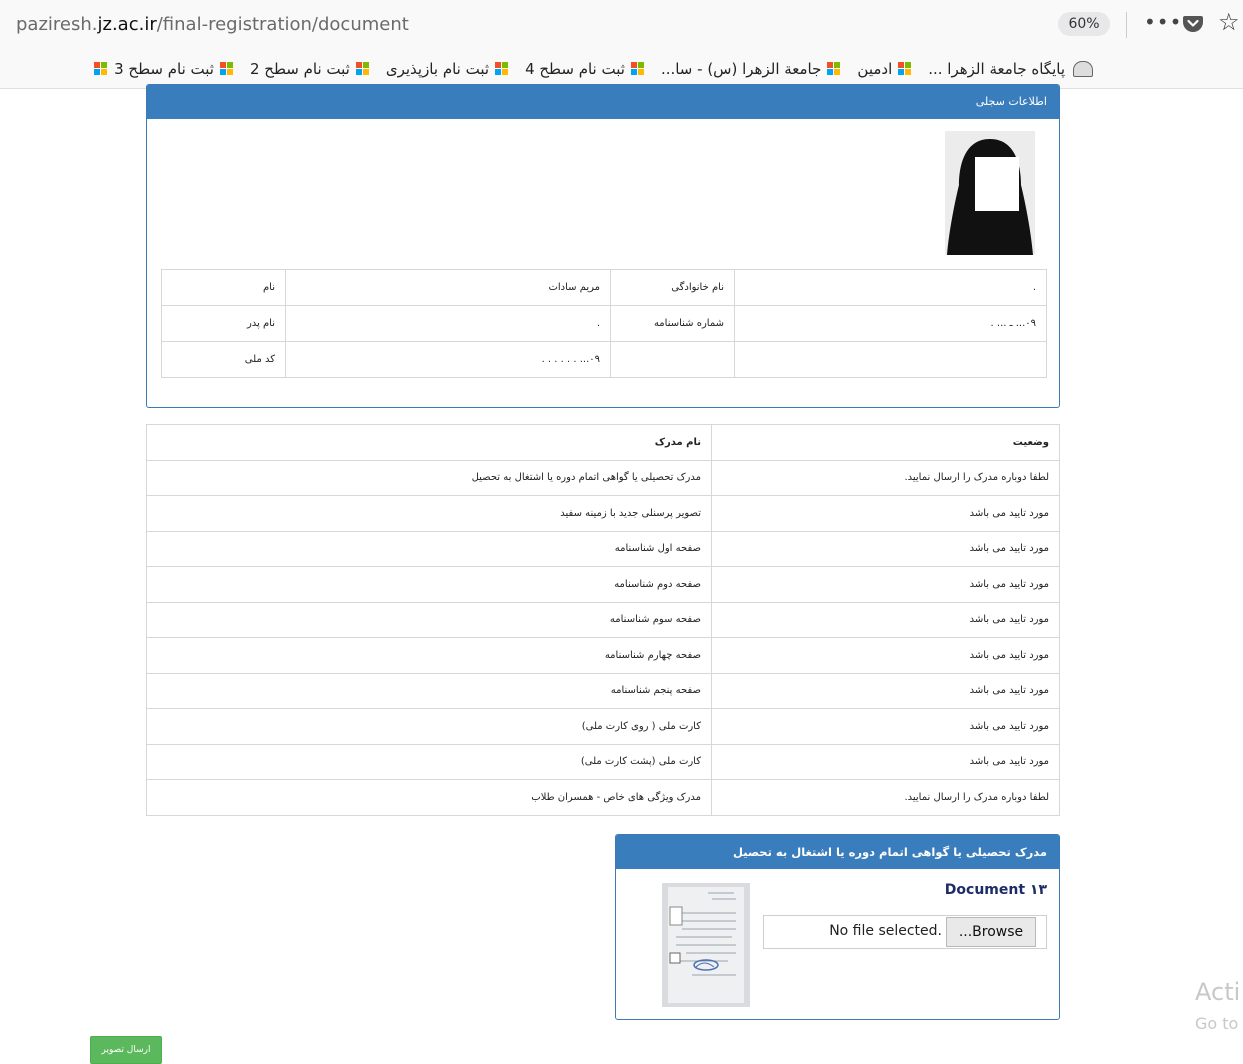 The image size is (1243, 1064). I want to click on bookmark-label: ثبت نام سطح 3, so click(164, 69).